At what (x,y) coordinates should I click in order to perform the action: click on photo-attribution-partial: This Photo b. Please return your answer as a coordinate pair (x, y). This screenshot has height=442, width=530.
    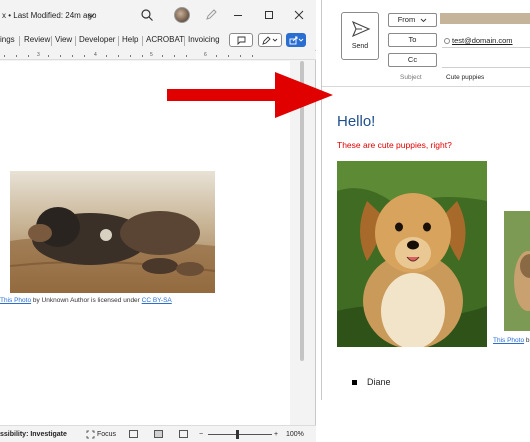
    Looking at the image, I should click on (511, 340).